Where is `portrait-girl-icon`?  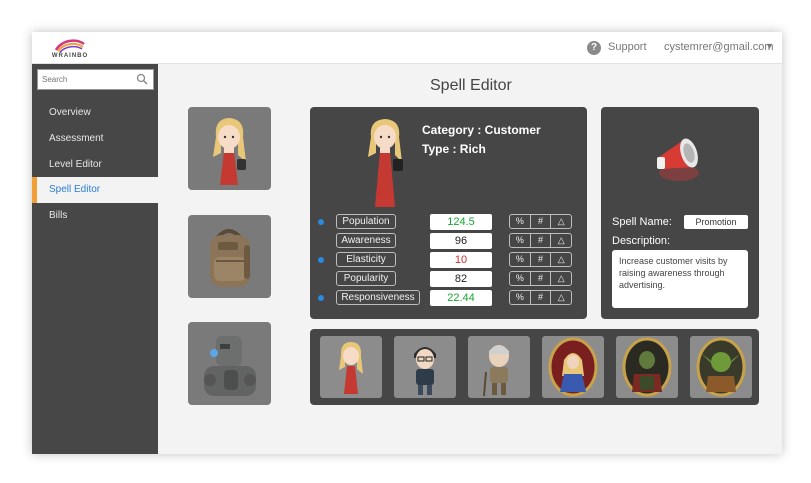
portrait-girl-icon is located at coordinates (573, 367).